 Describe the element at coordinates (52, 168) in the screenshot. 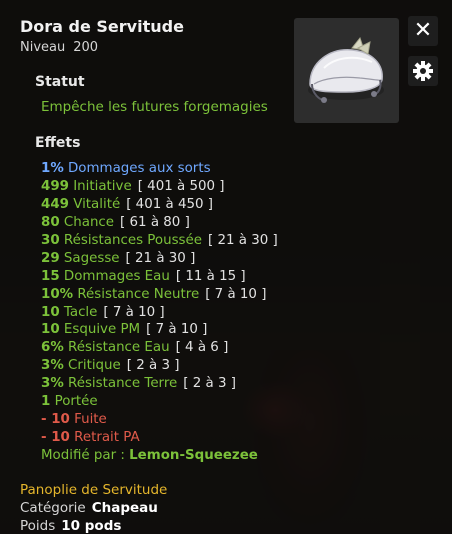

I see `effect-value: 1%` at that location.